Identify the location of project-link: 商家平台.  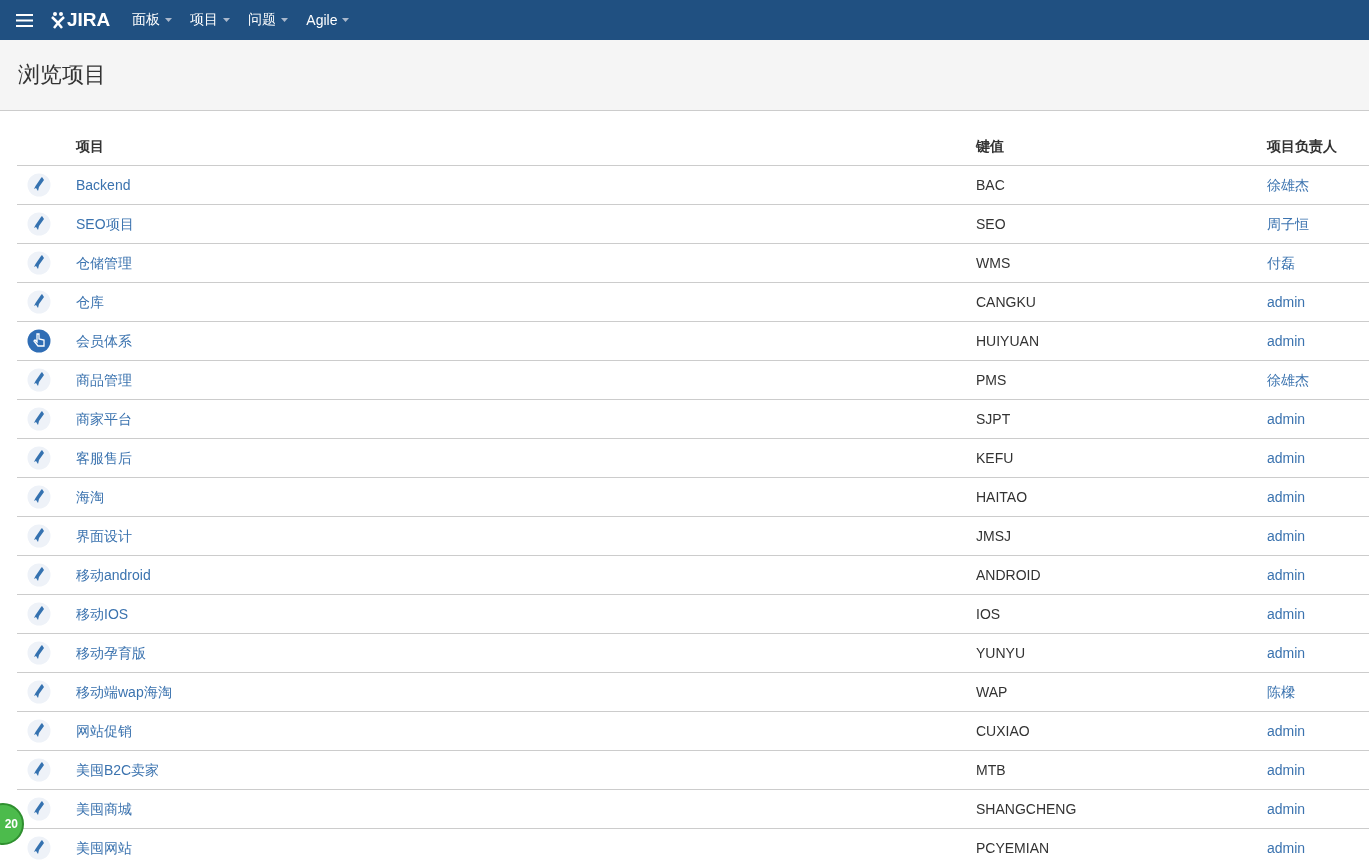
(104, 418).